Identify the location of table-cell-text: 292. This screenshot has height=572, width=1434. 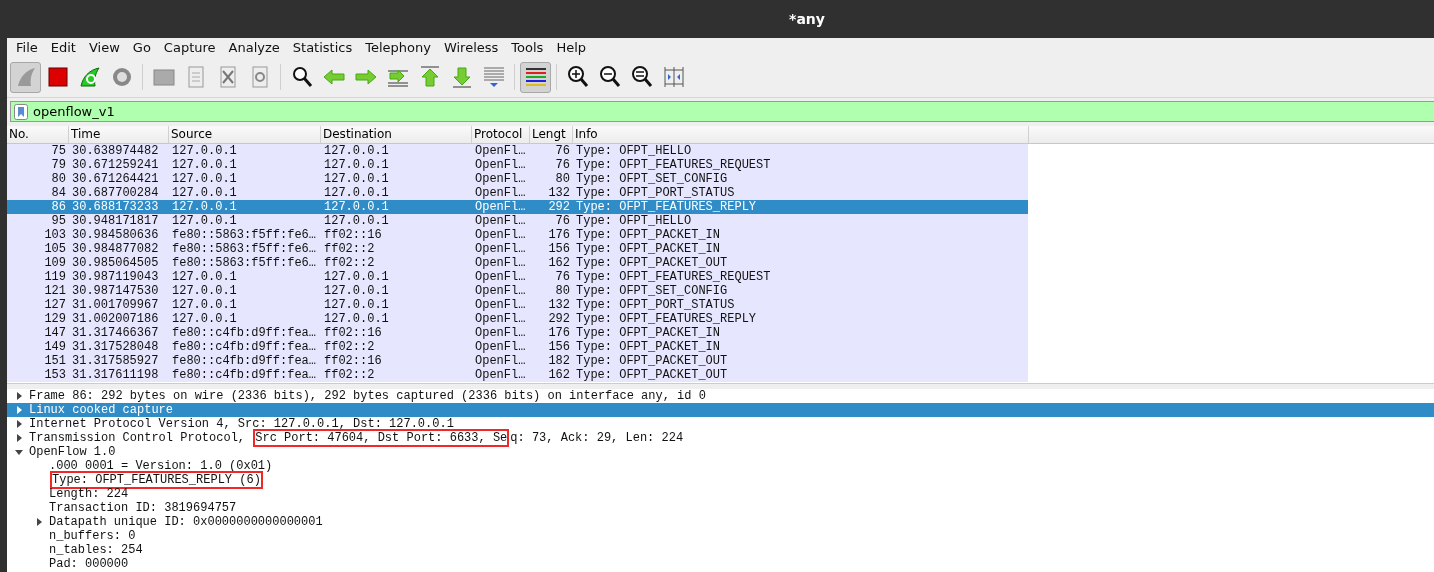
(559, 207).